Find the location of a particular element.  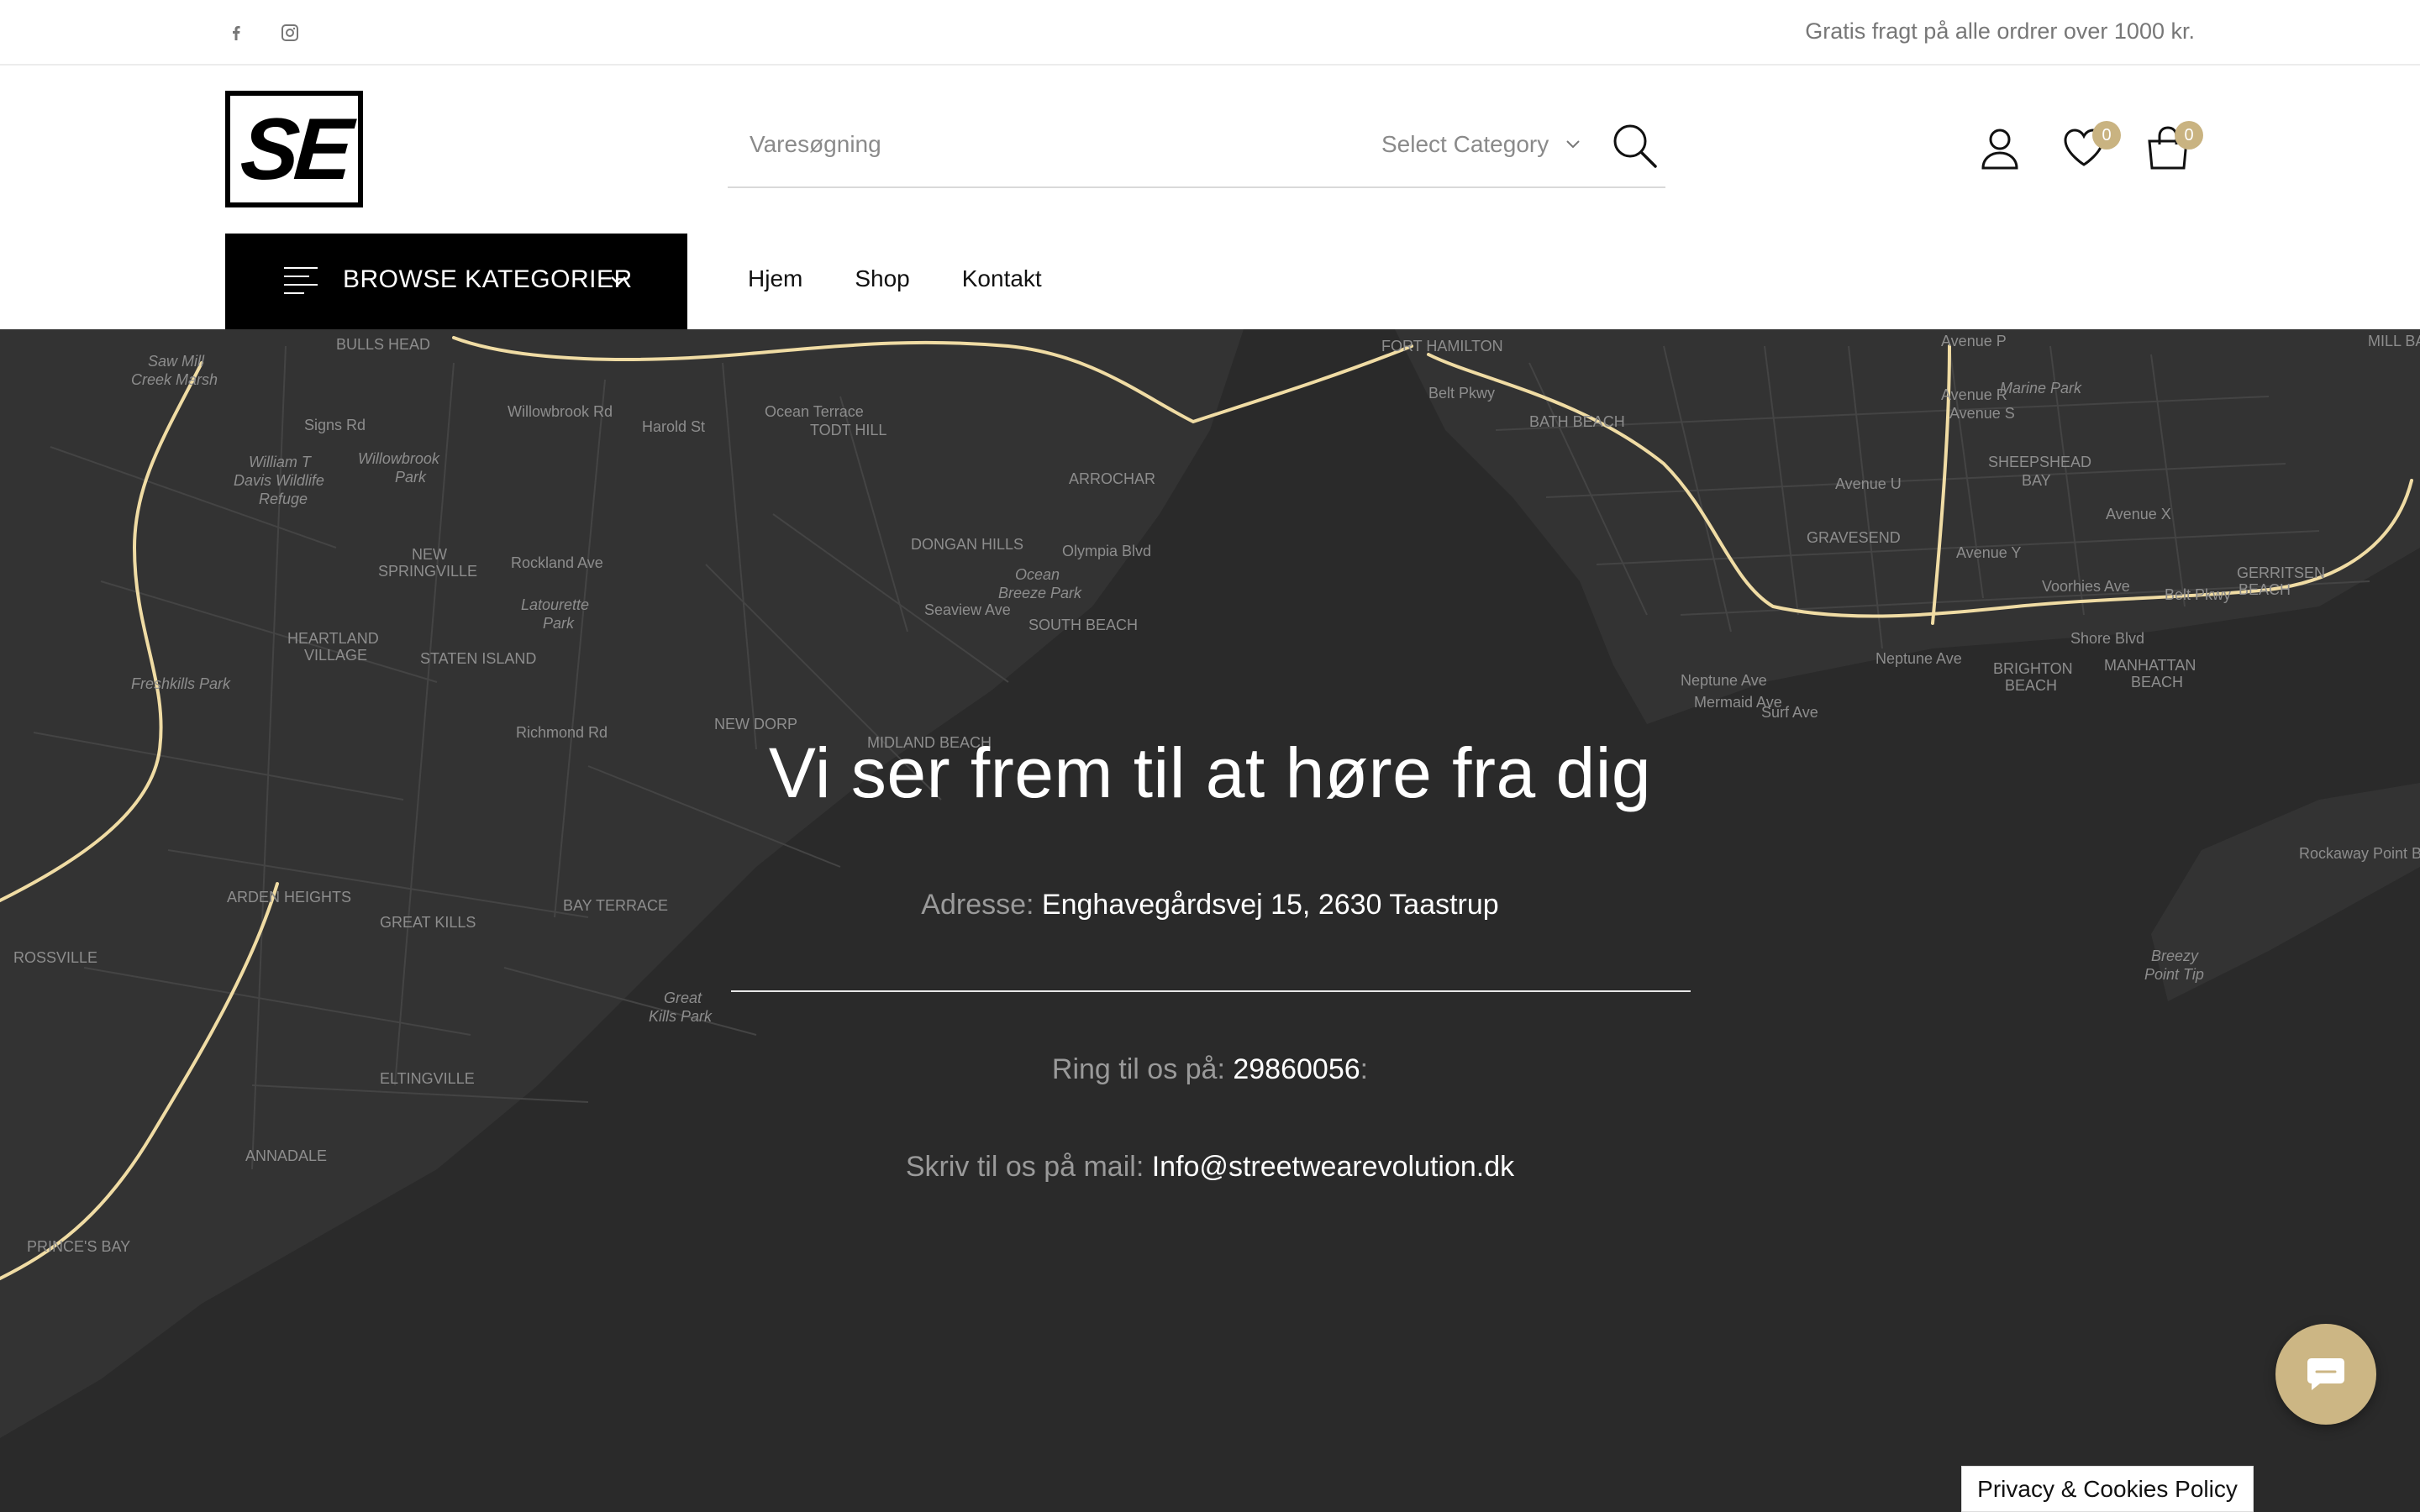

svg-text: GRAVESEND is located at coordinates (1854, 537).